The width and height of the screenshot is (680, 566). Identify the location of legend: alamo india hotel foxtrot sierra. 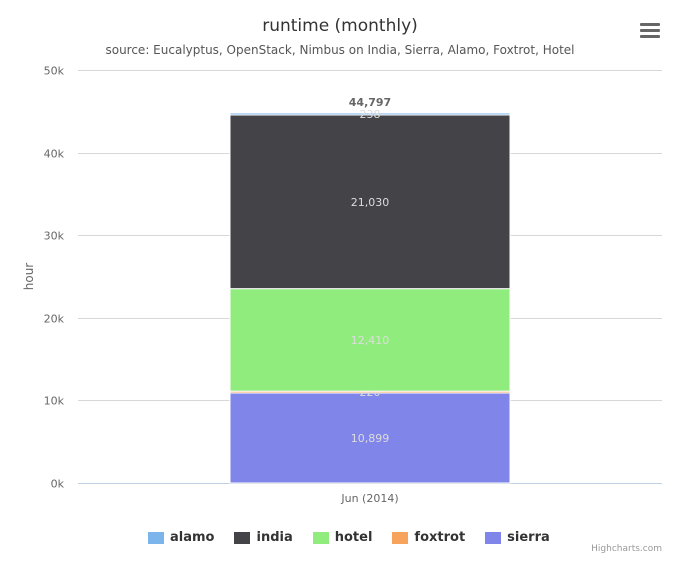
(349, 537).